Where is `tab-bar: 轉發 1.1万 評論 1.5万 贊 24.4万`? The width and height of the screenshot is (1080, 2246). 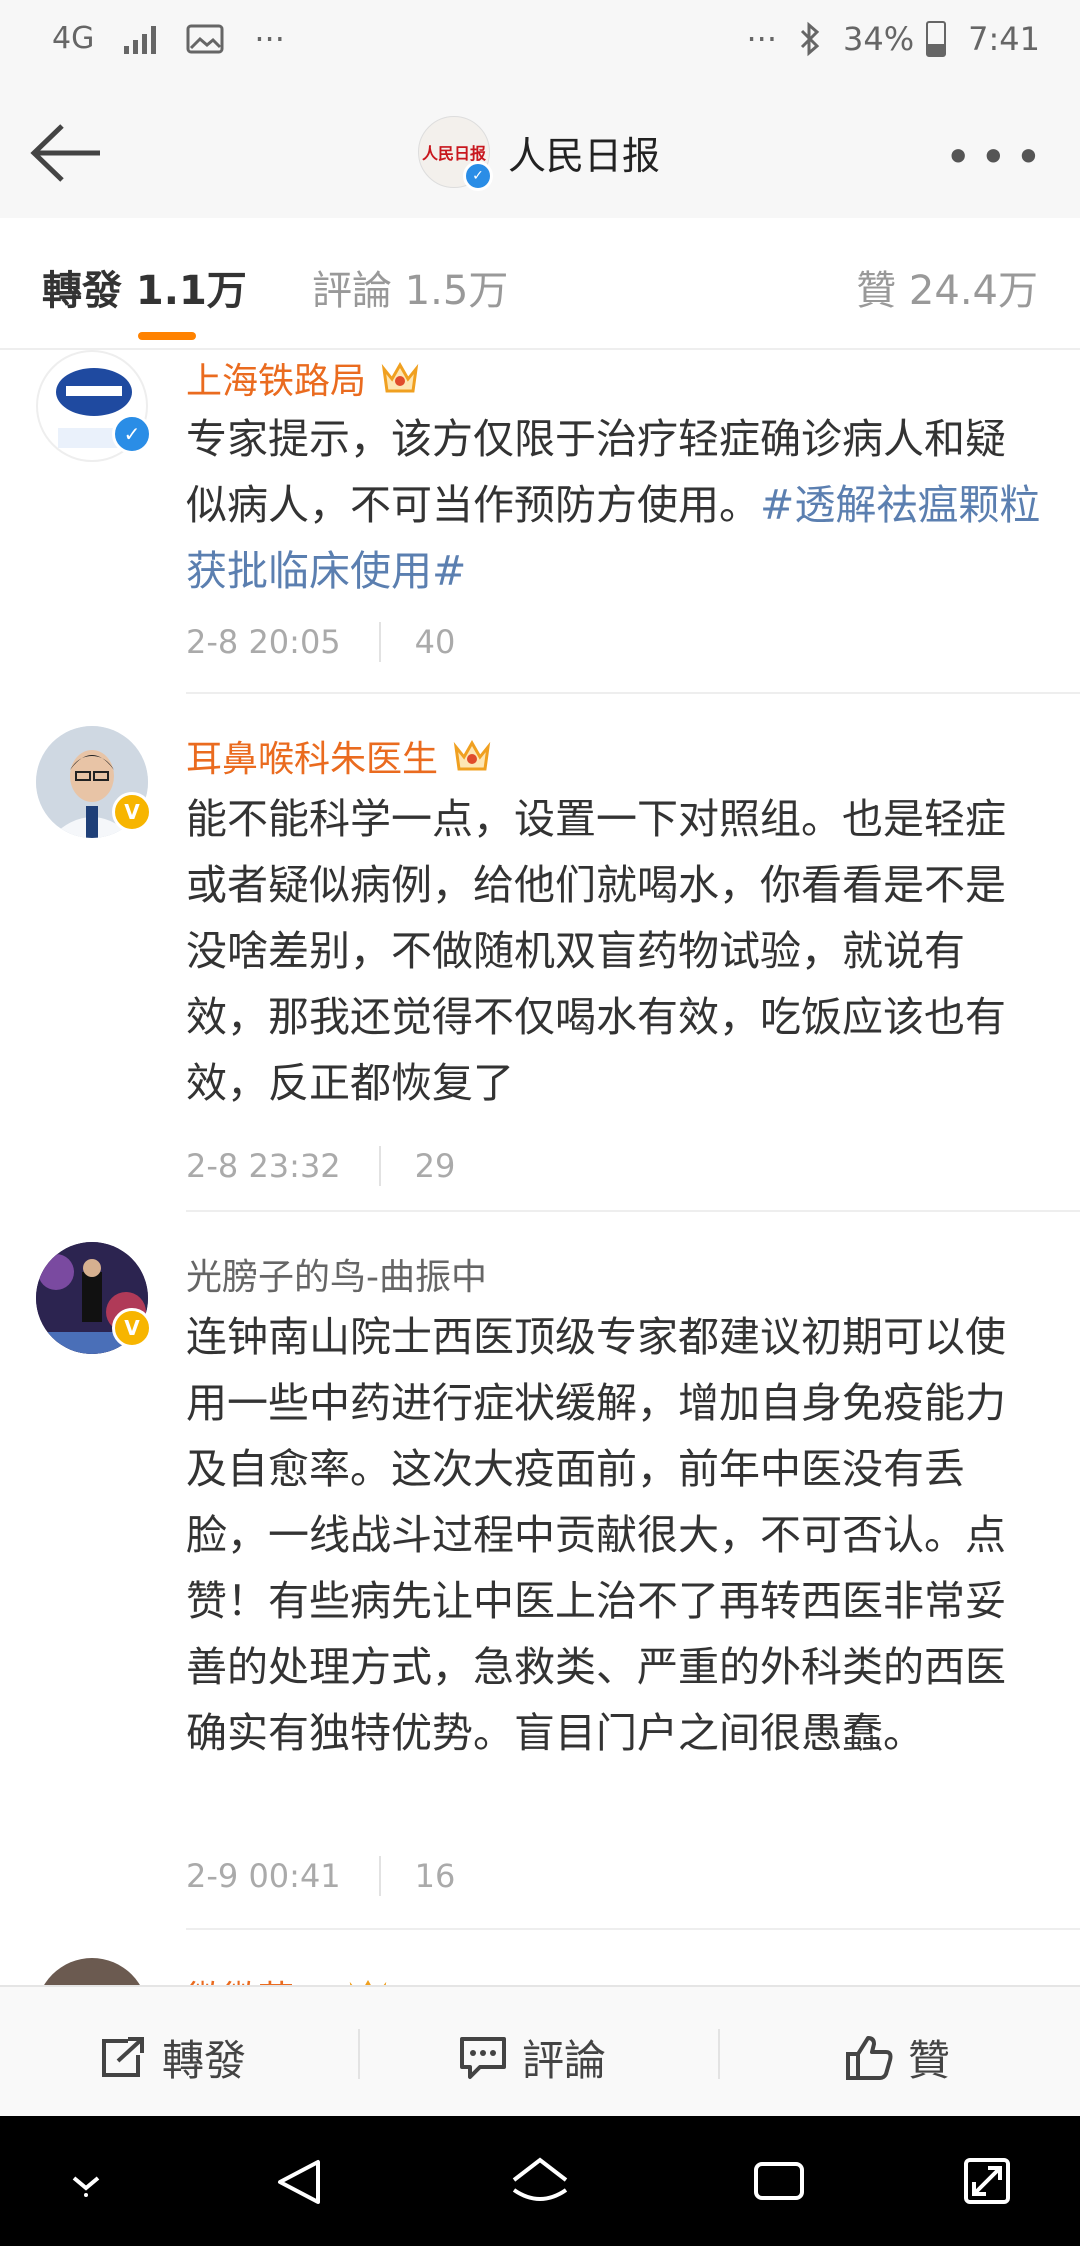 tab-bar: 轉發 1.1万 評論 1.5万 贊 24.4万 is located at coordinates (540, 284).